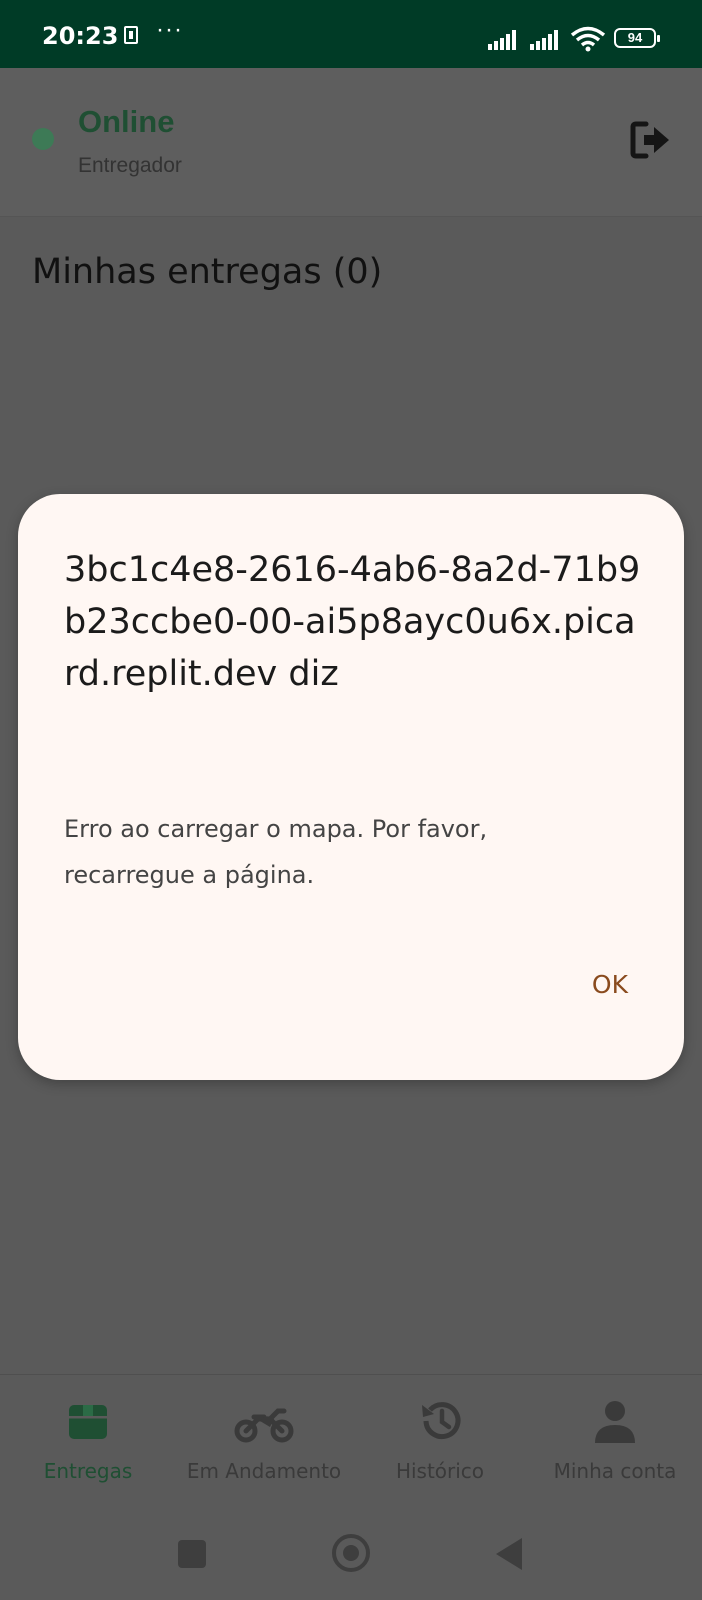 This screenshot has height=1600, width=702. I want to click on logout-icon, so click(651, 140).